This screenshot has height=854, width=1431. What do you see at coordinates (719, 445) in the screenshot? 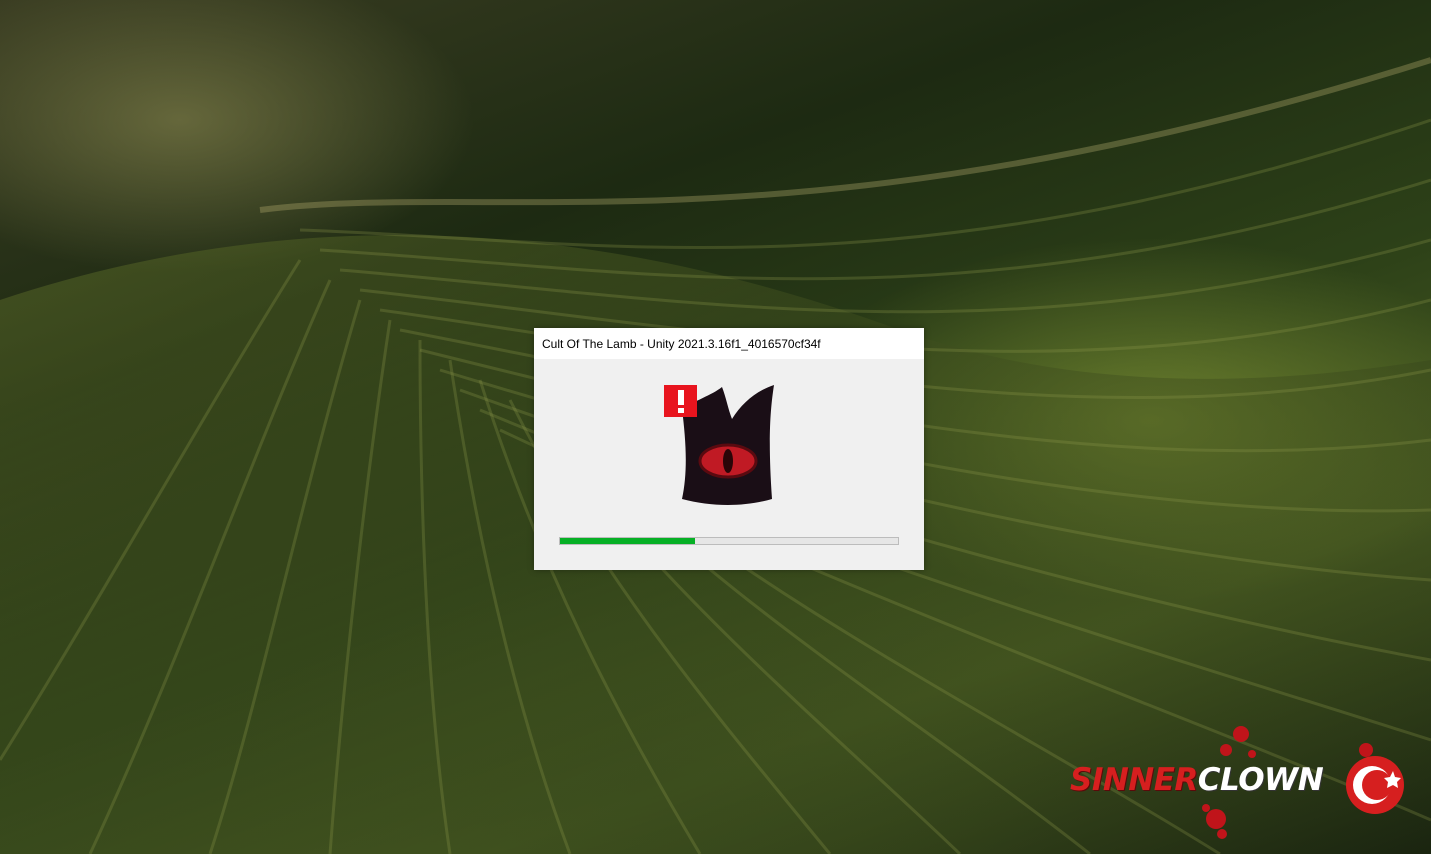
I see `cult-crown-eye-icon` at bounding box center [719, 445].